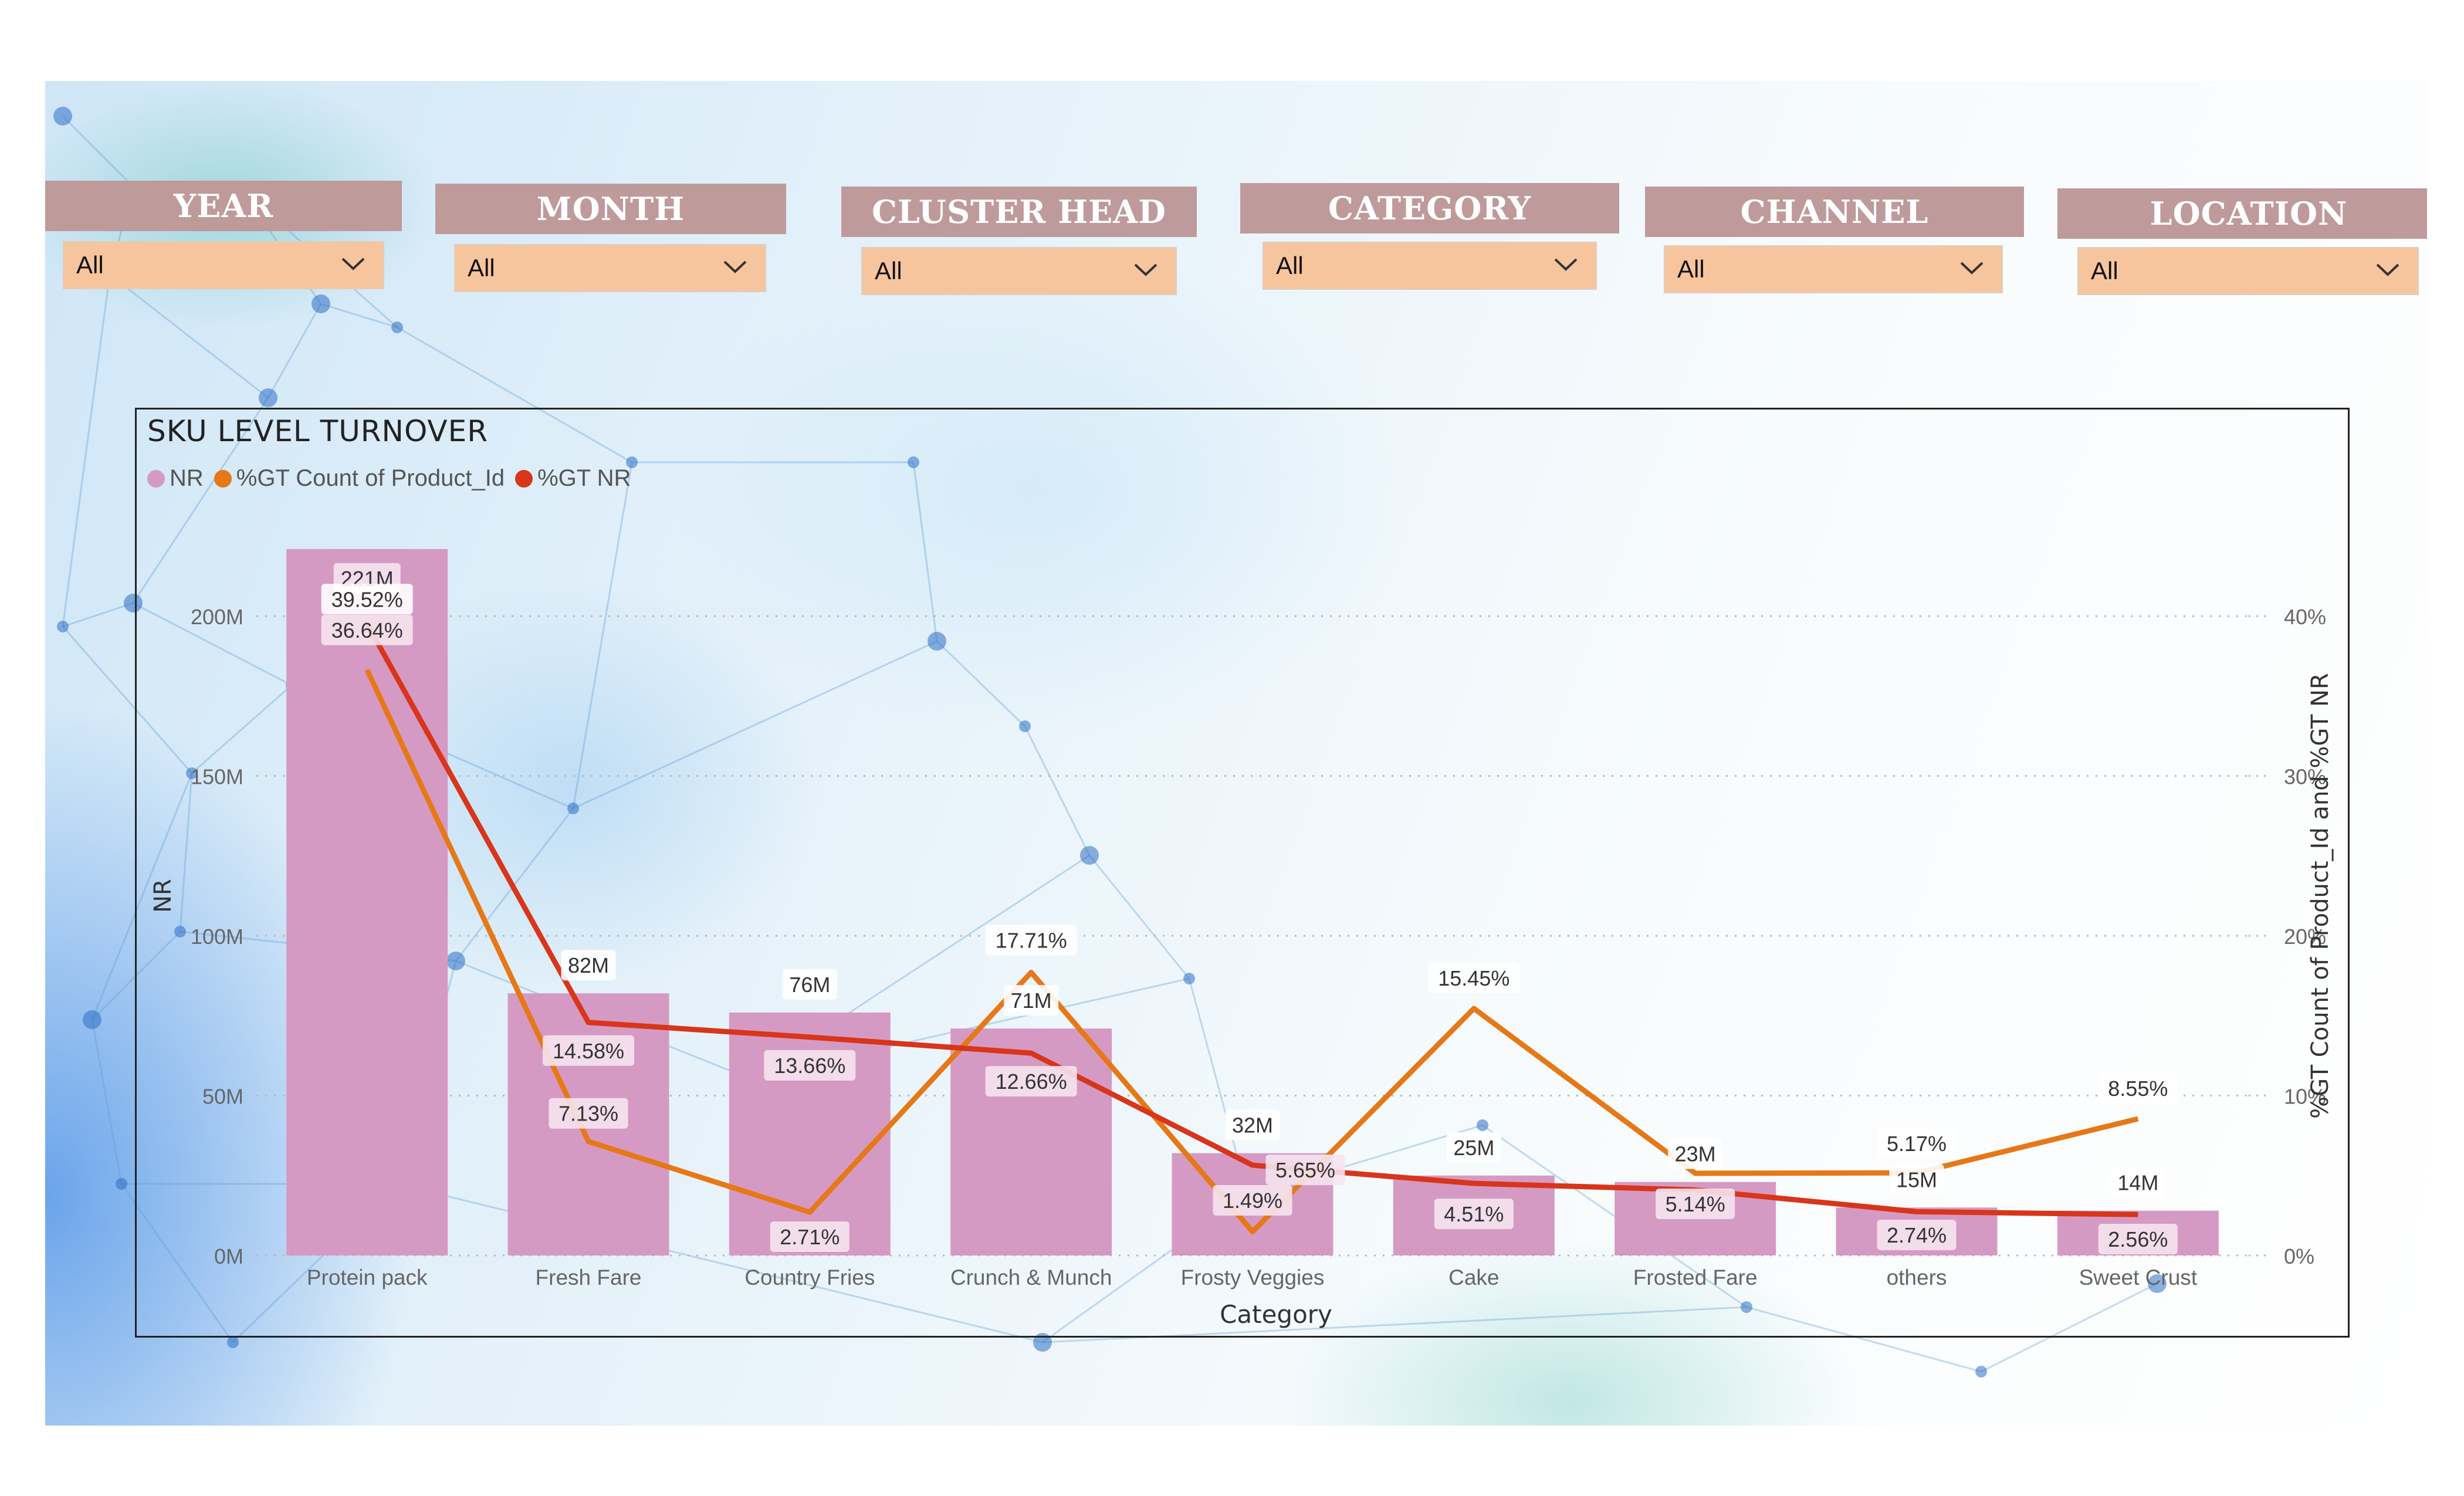 This screenshot has height=1496, width=2464. I want to click on slicer-category-header: CATEGORY, so click(1430, 208).